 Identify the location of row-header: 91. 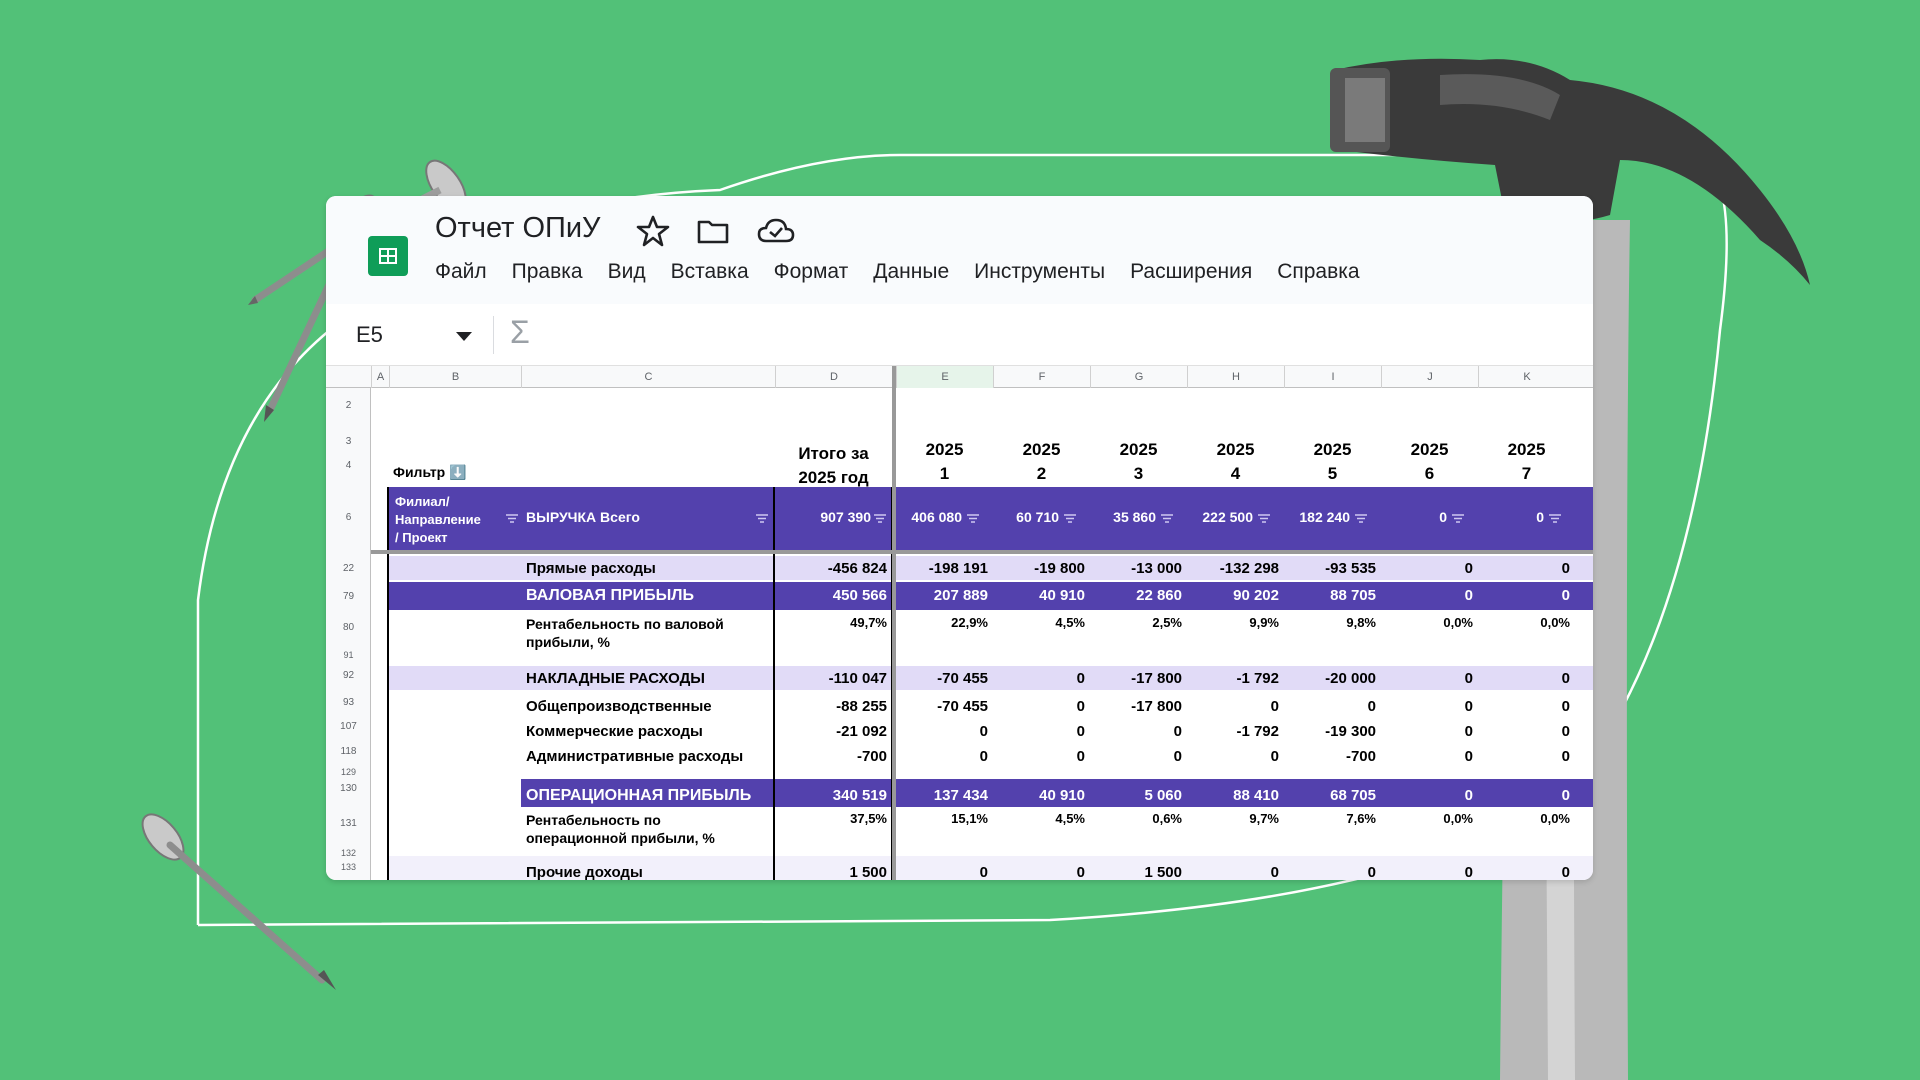
(348, 655).